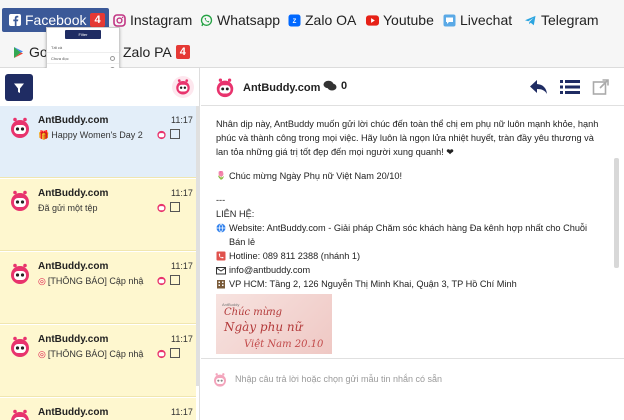 The height and width of the screenshot is (420, 624). I want to click on tab-label: Facebook, so click(56, 20).